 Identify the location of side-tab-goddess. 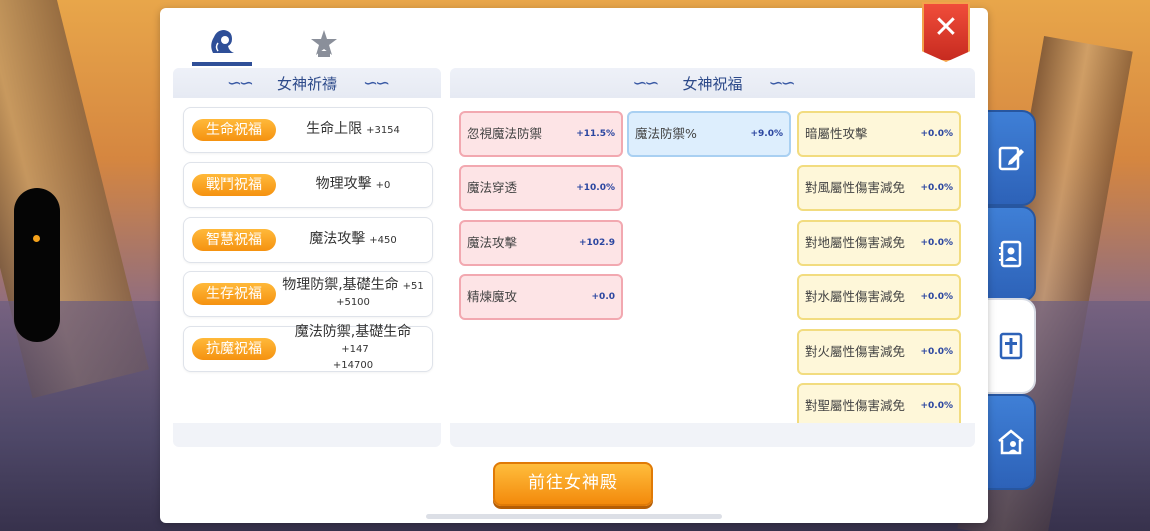
(1011, 346).